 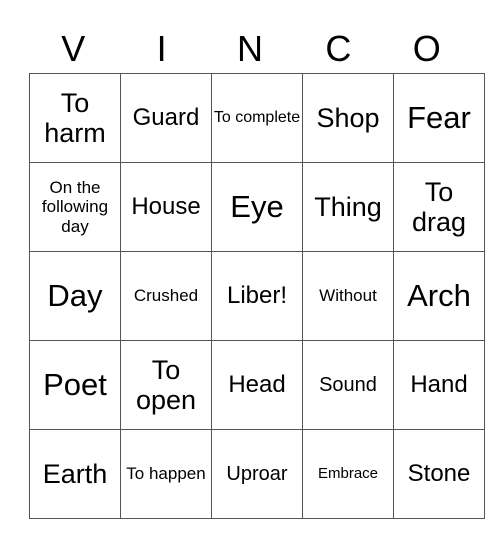 I want to click on bingo-cell: Head, so click(x=257, y=385).